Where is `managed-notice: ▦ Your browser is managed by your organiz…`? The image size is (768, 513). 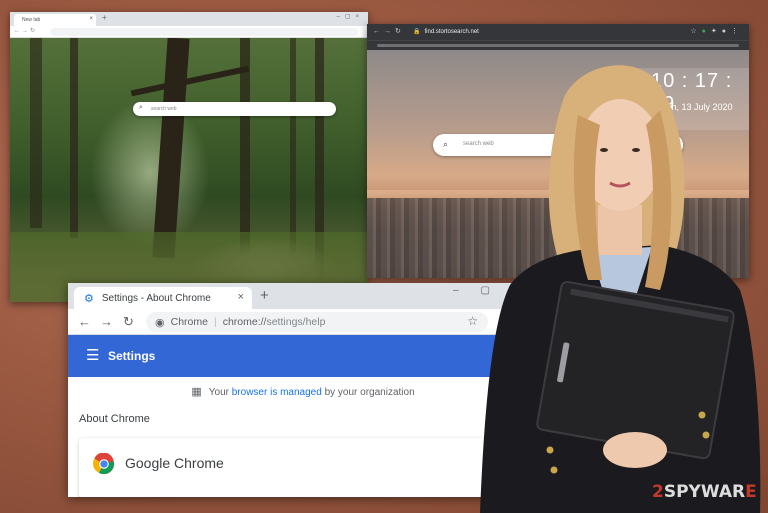
managed-notice: ▦ Your browser is managed by your organiz… is located at coordinates (303, 392).